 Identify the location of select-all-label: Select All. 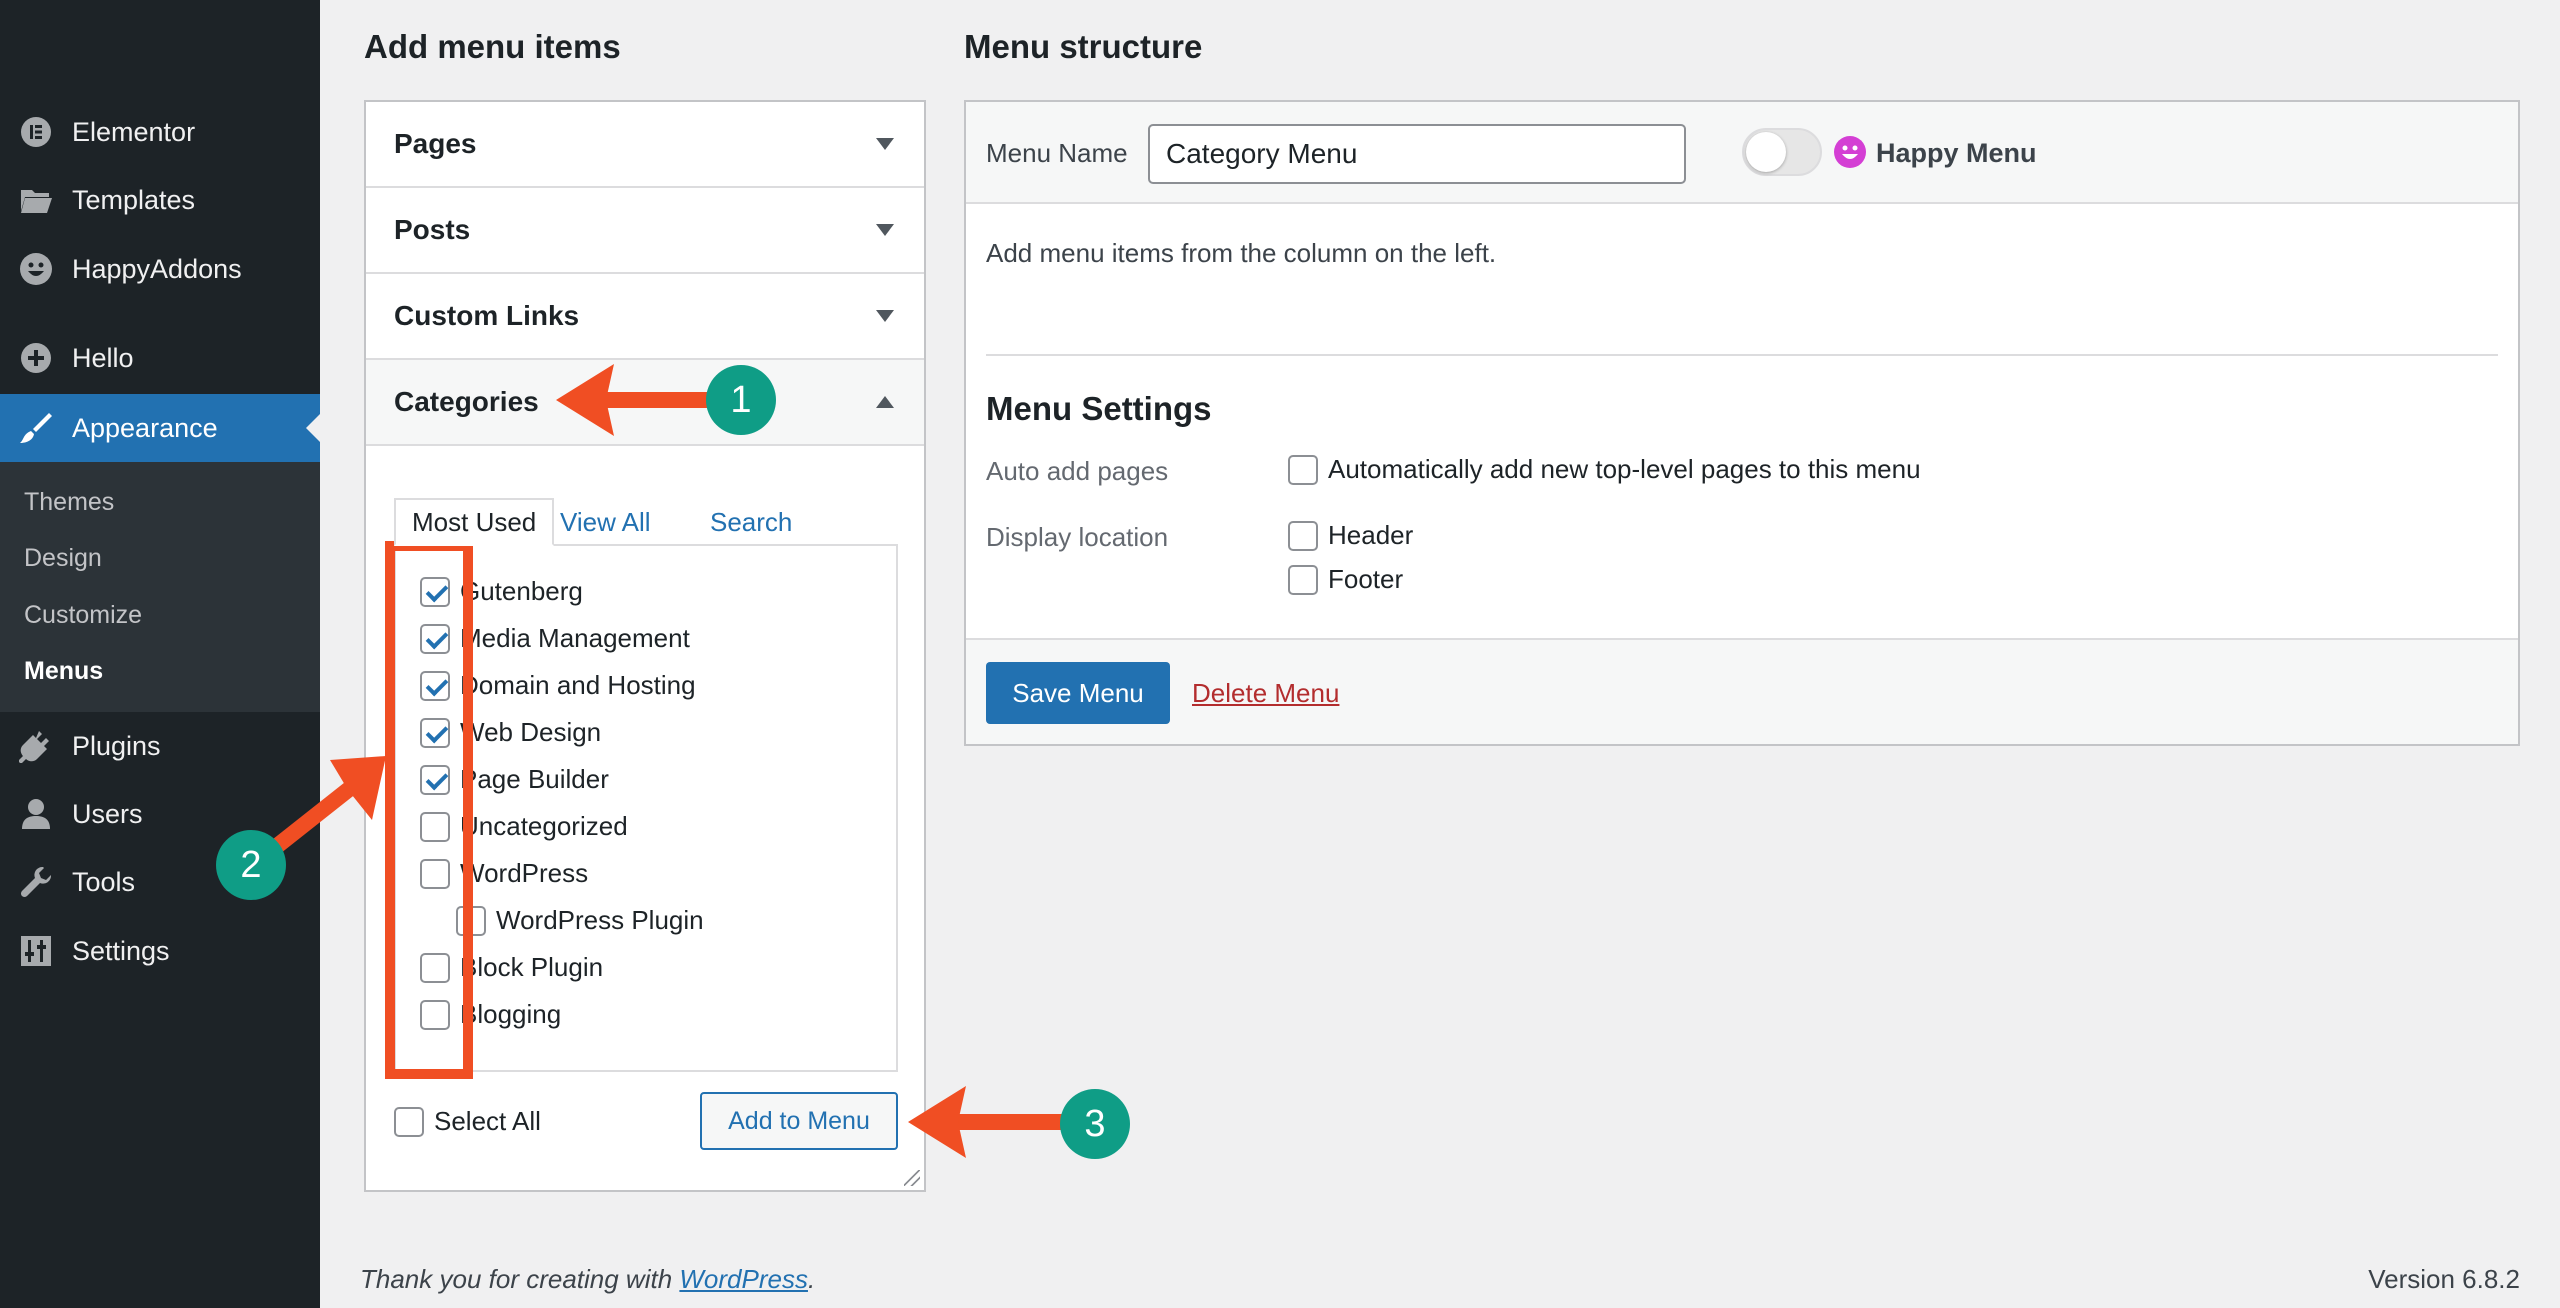
(487, 1121).